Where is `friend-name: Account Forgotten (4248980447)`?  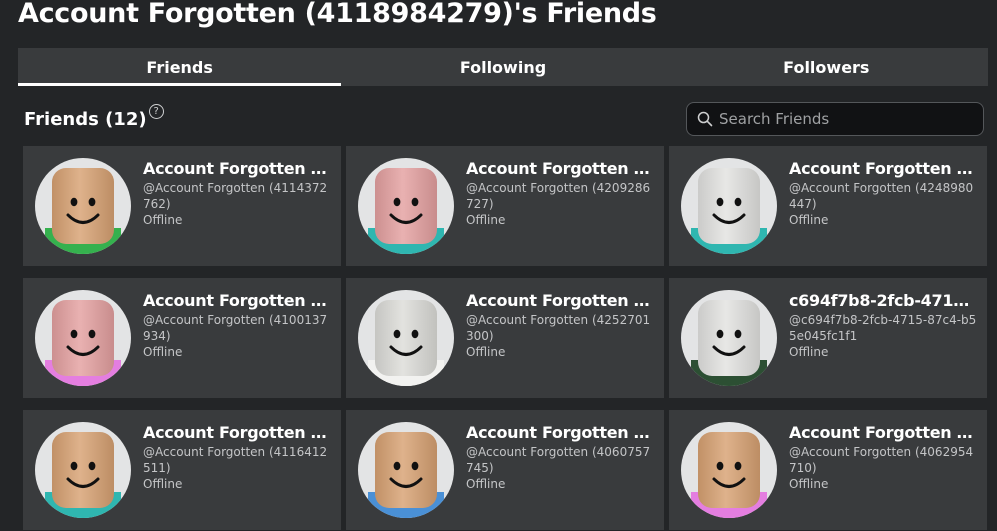
friend-name: Account Forgotten (4248980447) is located at coordinates (883, 169).